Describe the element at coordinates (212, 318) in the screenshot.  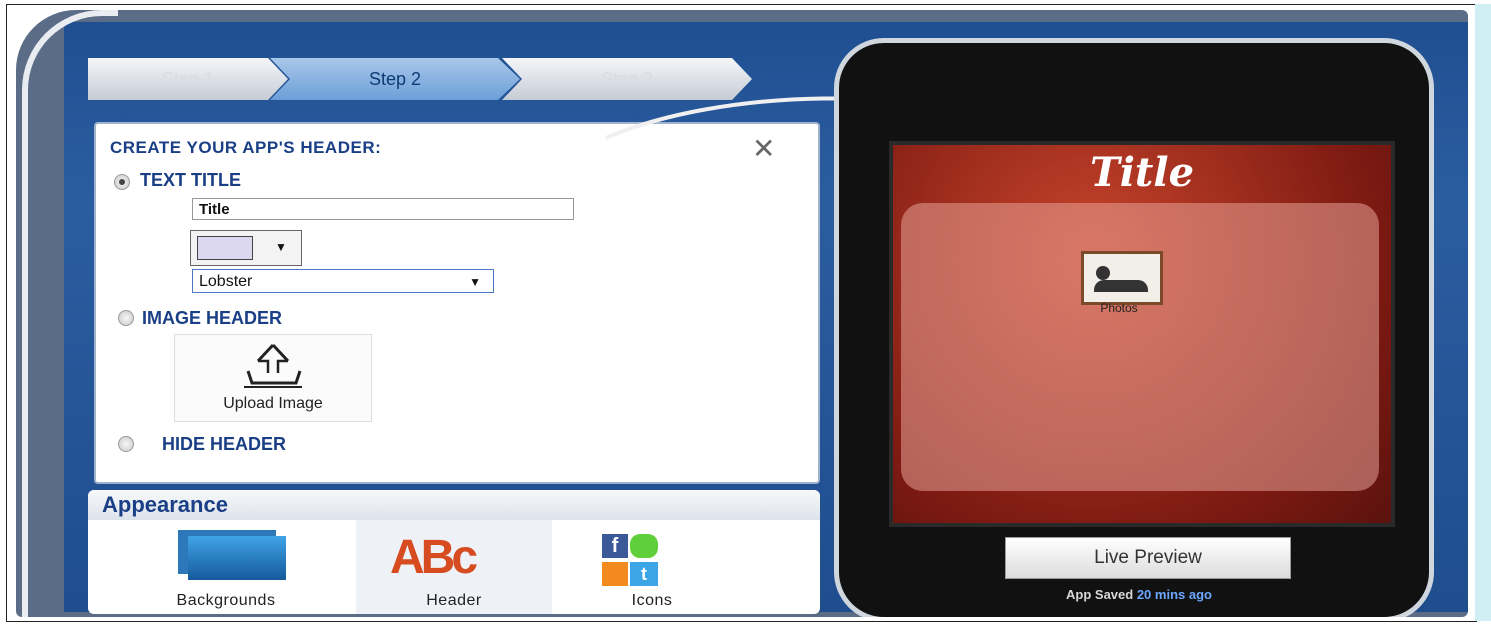
I see `image-header-label: IMAGE HEADER` at that location.